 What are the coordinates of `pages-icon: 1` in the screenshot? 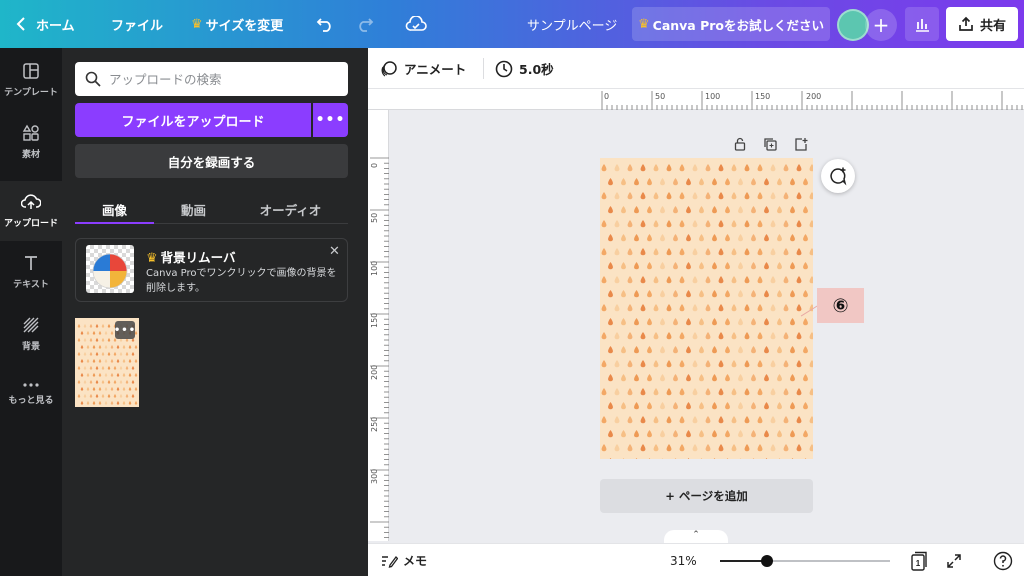 It's located at (919, 561).